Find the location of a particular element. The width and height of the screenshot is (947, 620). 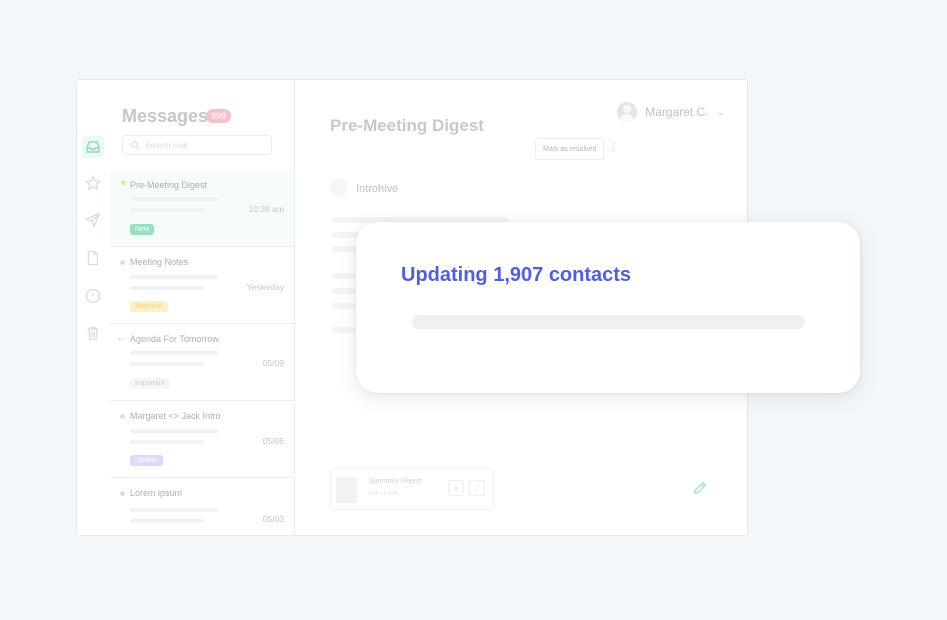

dialog-title: Updating 1,907 contacts is located at coordinates (516, 275).